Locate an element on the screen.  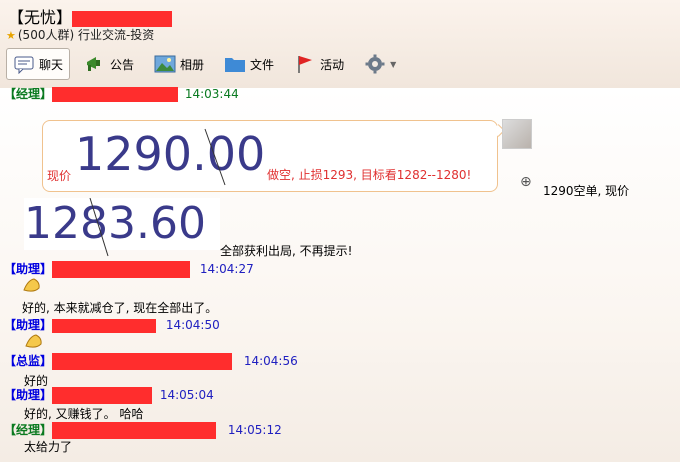
settings-menu: ▼ is located at coordinates (380, 64).